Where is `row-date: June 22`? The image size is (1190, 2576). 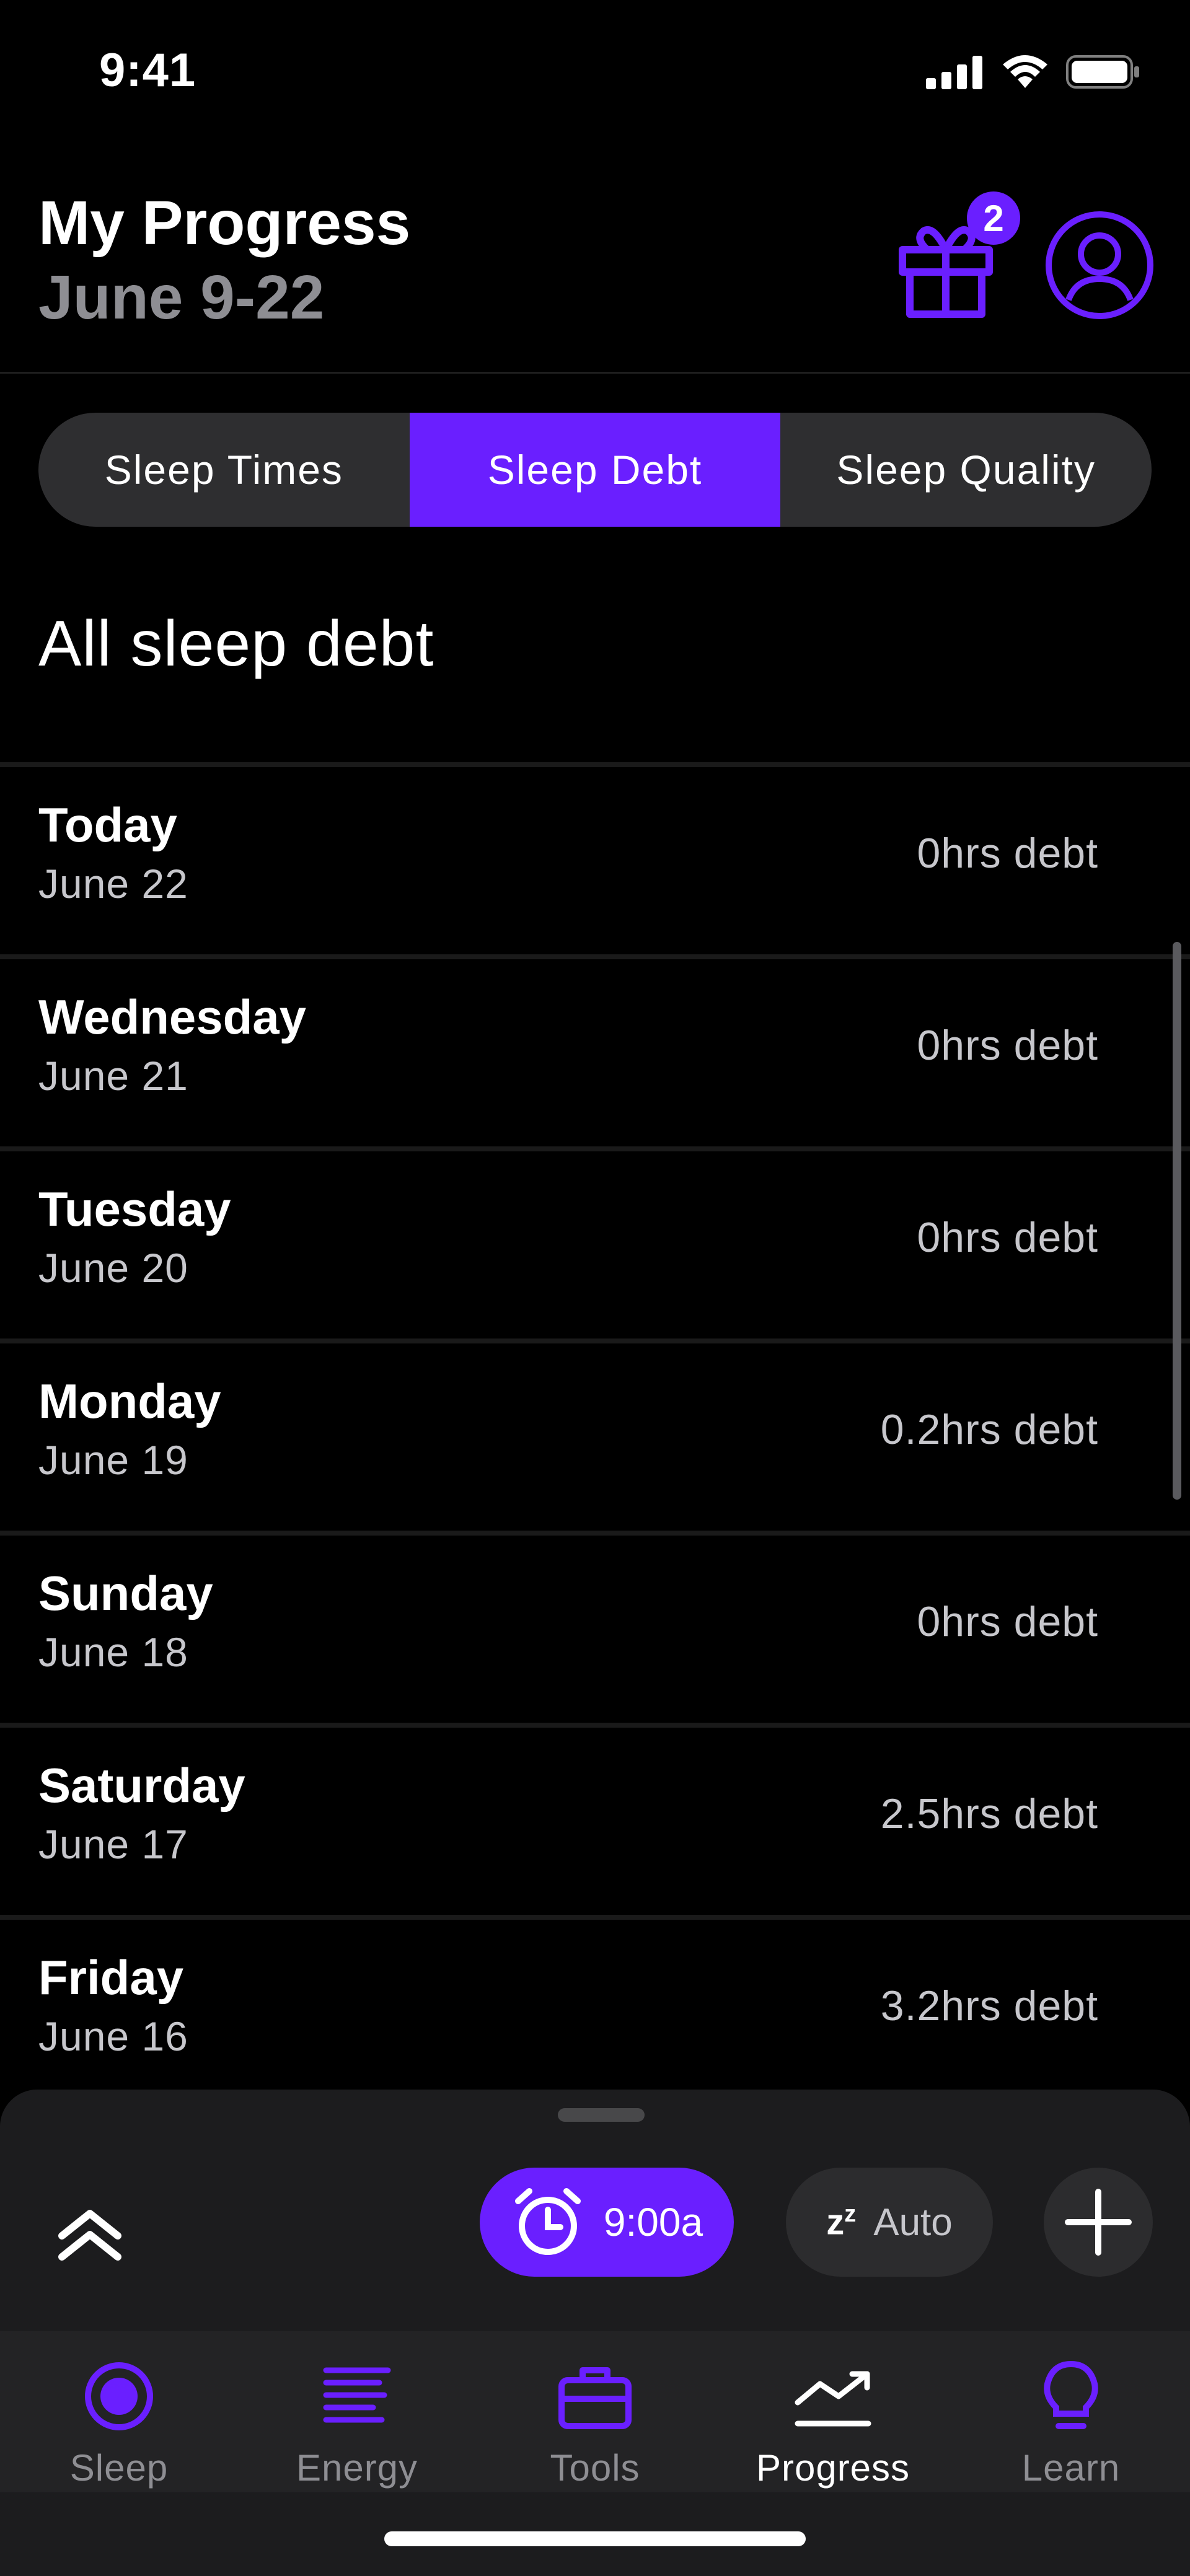 row-date: June 22 is located at coordinates (113, 884).